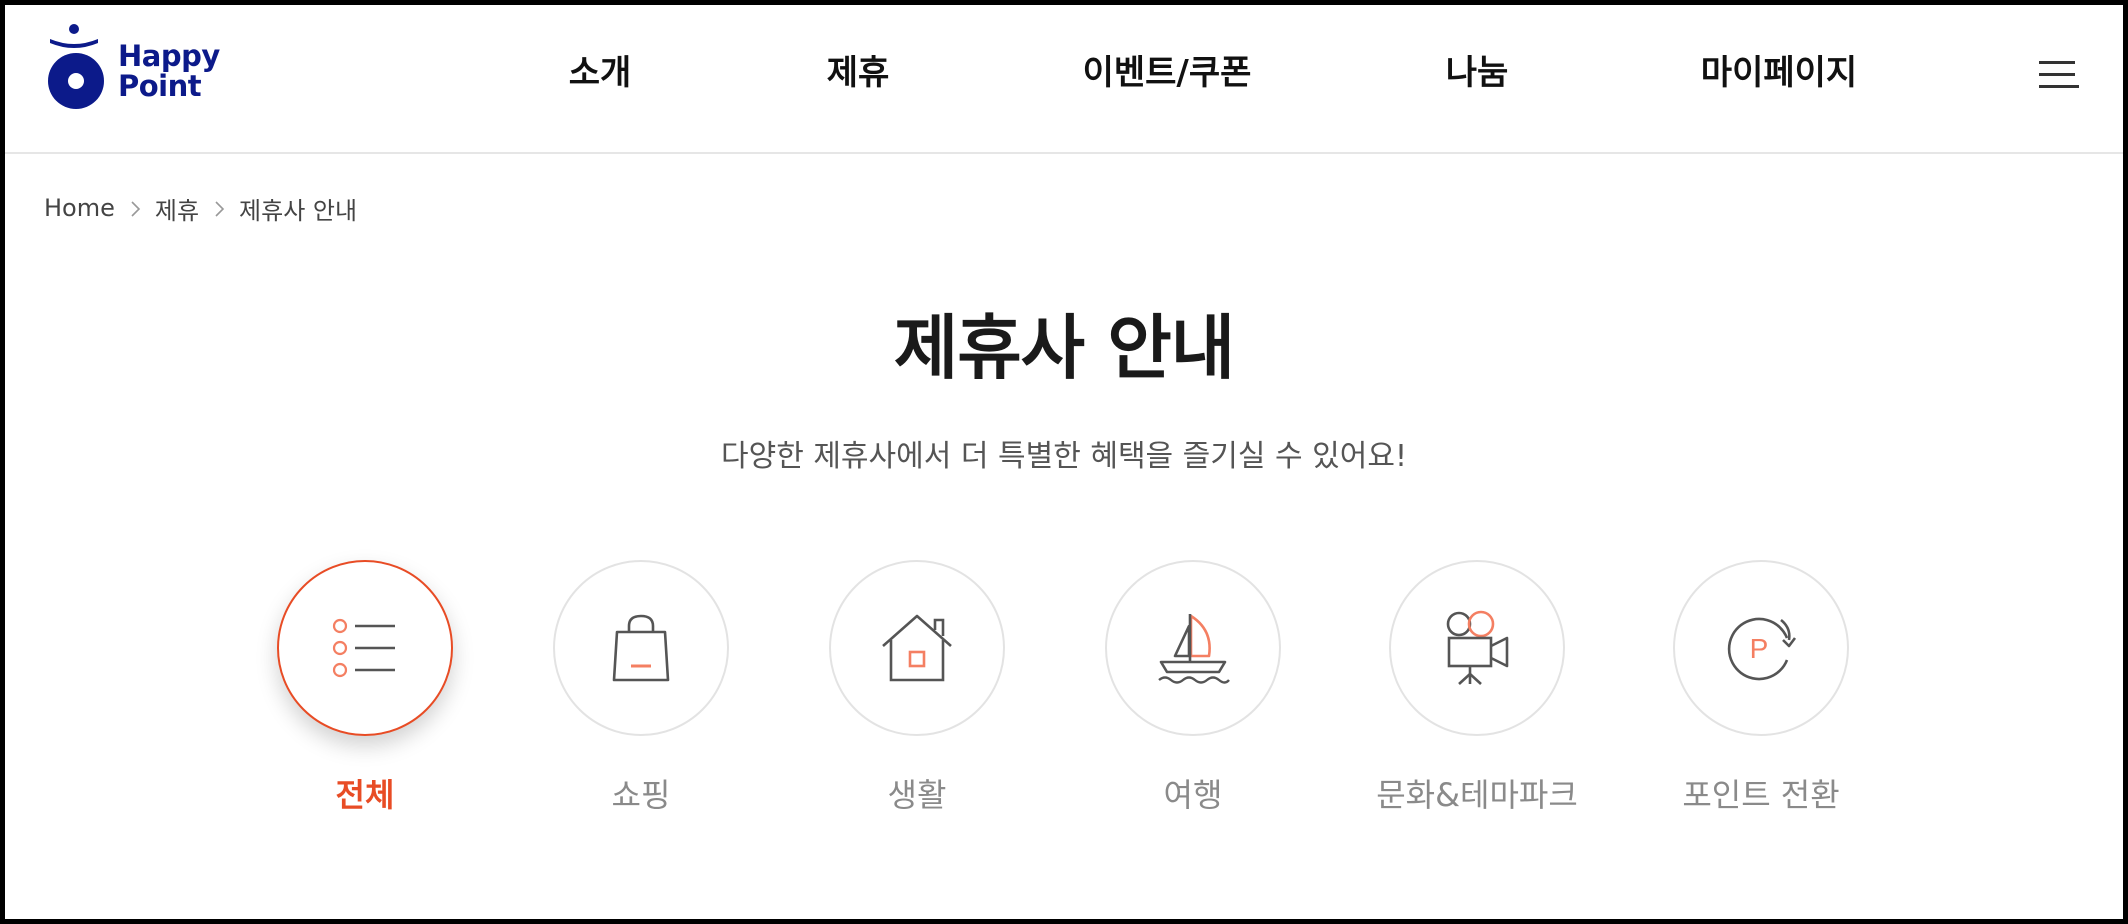 Image resolution: width=2128 pixels, height=924 pixels. Describe the element at coordinates (1761, 795) in the screenshot. I see `category-point-exchange-label: 포인트 전환` at that location.